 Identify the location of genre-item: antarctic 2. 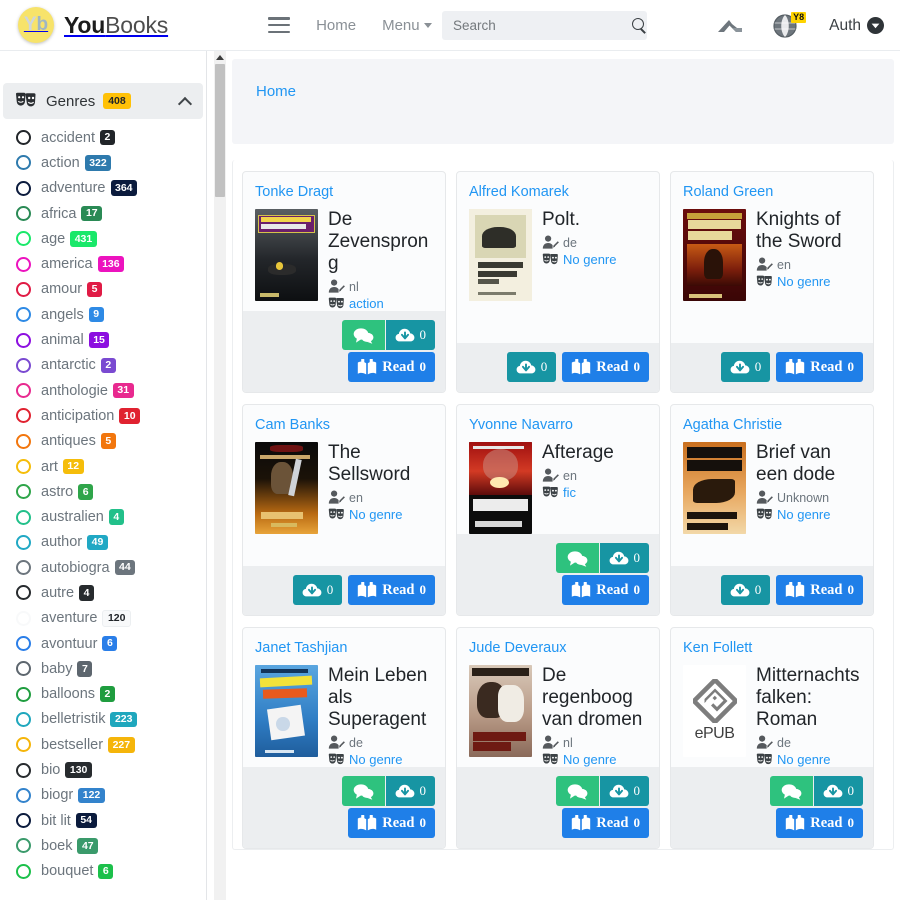
(103, 365).